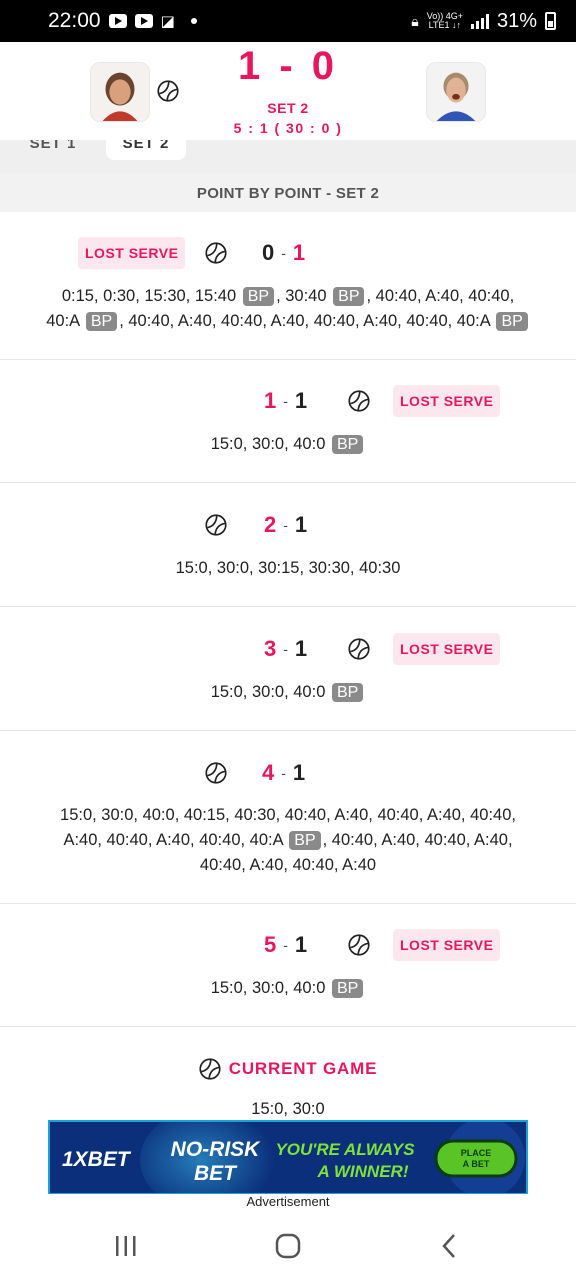 This screenshot has width=576, height=1280. I want to click on battery-icon, so click(550, 21).